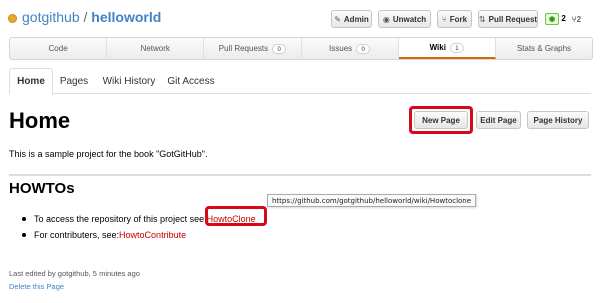 The height and width of the screenshot is (303, 600). What do you see at coordinates (579, 19) in the screenshot?
I see `forks-number: 2` at bounding box center [579, 19].